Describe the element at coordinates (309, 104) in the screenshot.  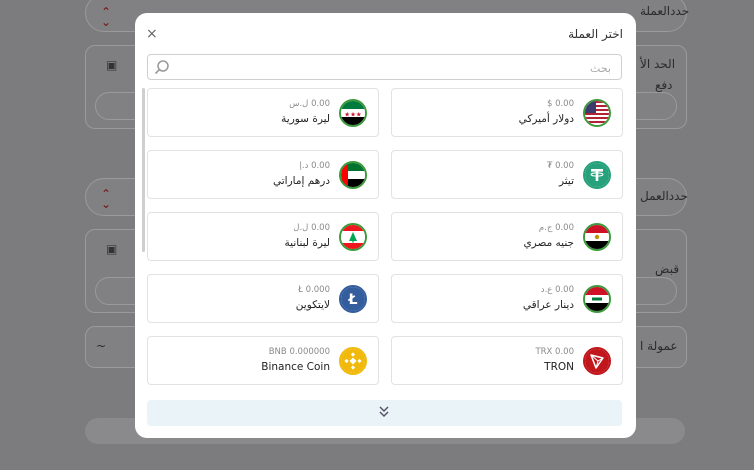
I see `currency-balance: 0.00 ل.س` at that location.